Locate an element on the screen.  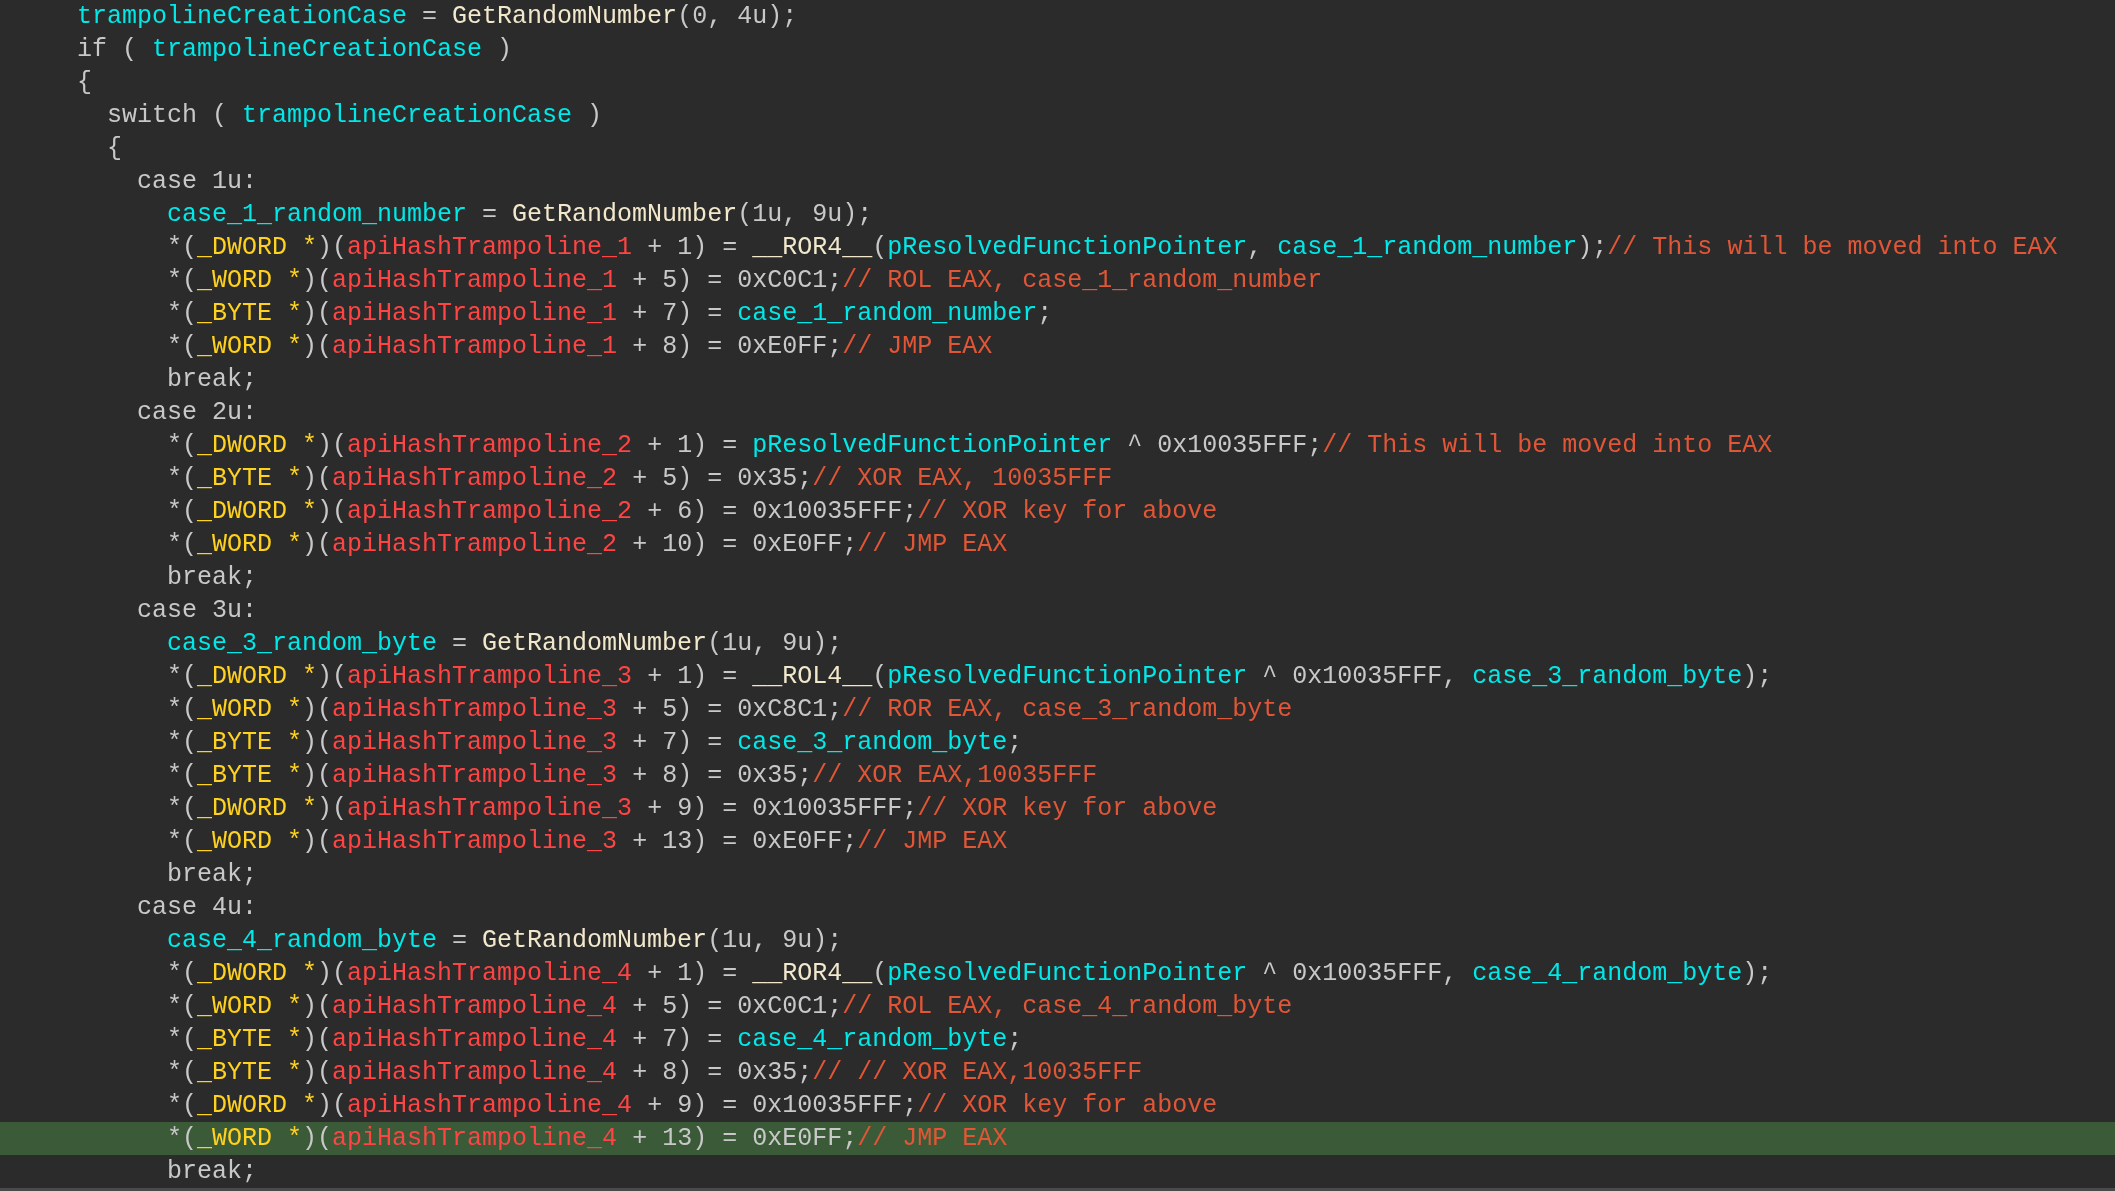
code-line: *(_BYTE *)(apiHashTrampoline_1 + 7) = case_1_random_number; is located at coordinates (610, 313).